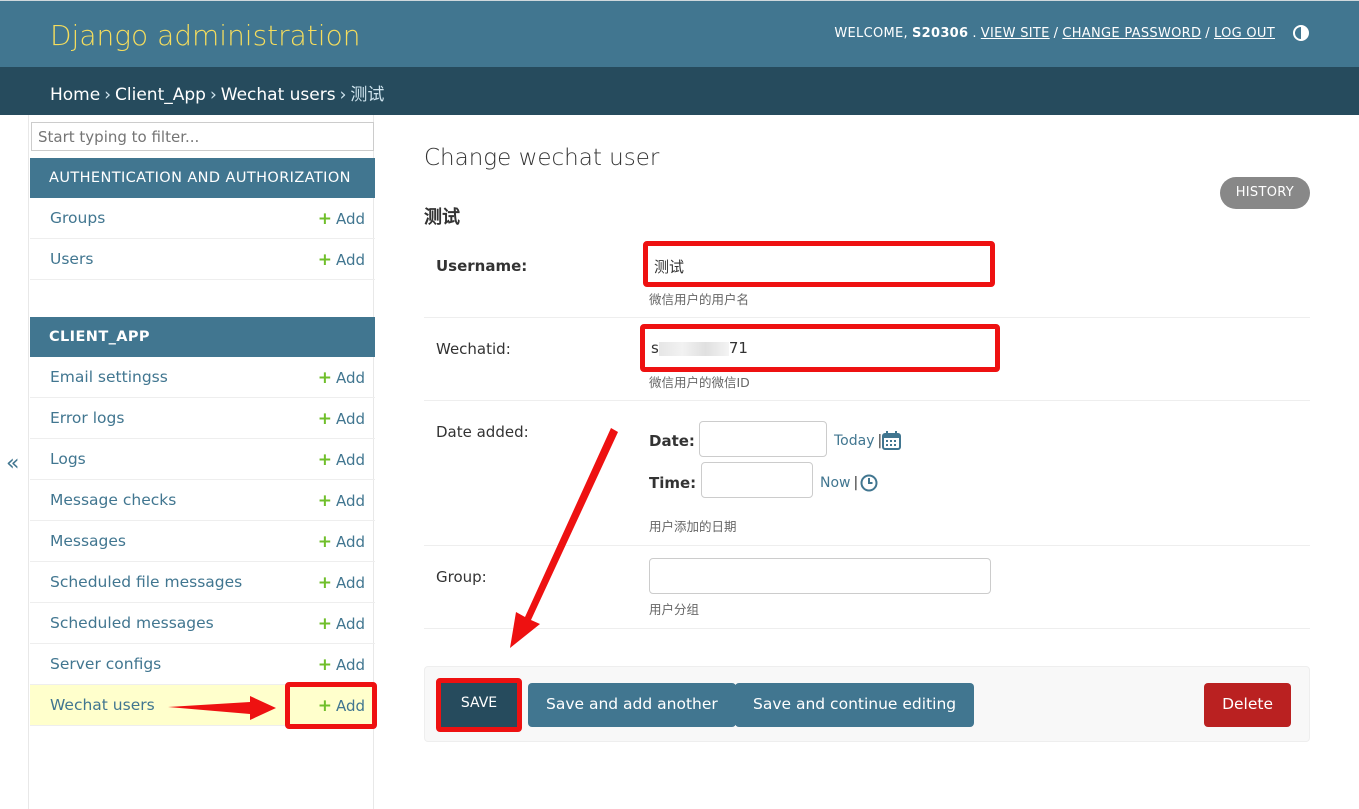 This screenshot has width=1359, height=809. Describe the element at coordinates (1015, 33) in the screenshot. I see `view-site-link: VIEW SITE` at that location.